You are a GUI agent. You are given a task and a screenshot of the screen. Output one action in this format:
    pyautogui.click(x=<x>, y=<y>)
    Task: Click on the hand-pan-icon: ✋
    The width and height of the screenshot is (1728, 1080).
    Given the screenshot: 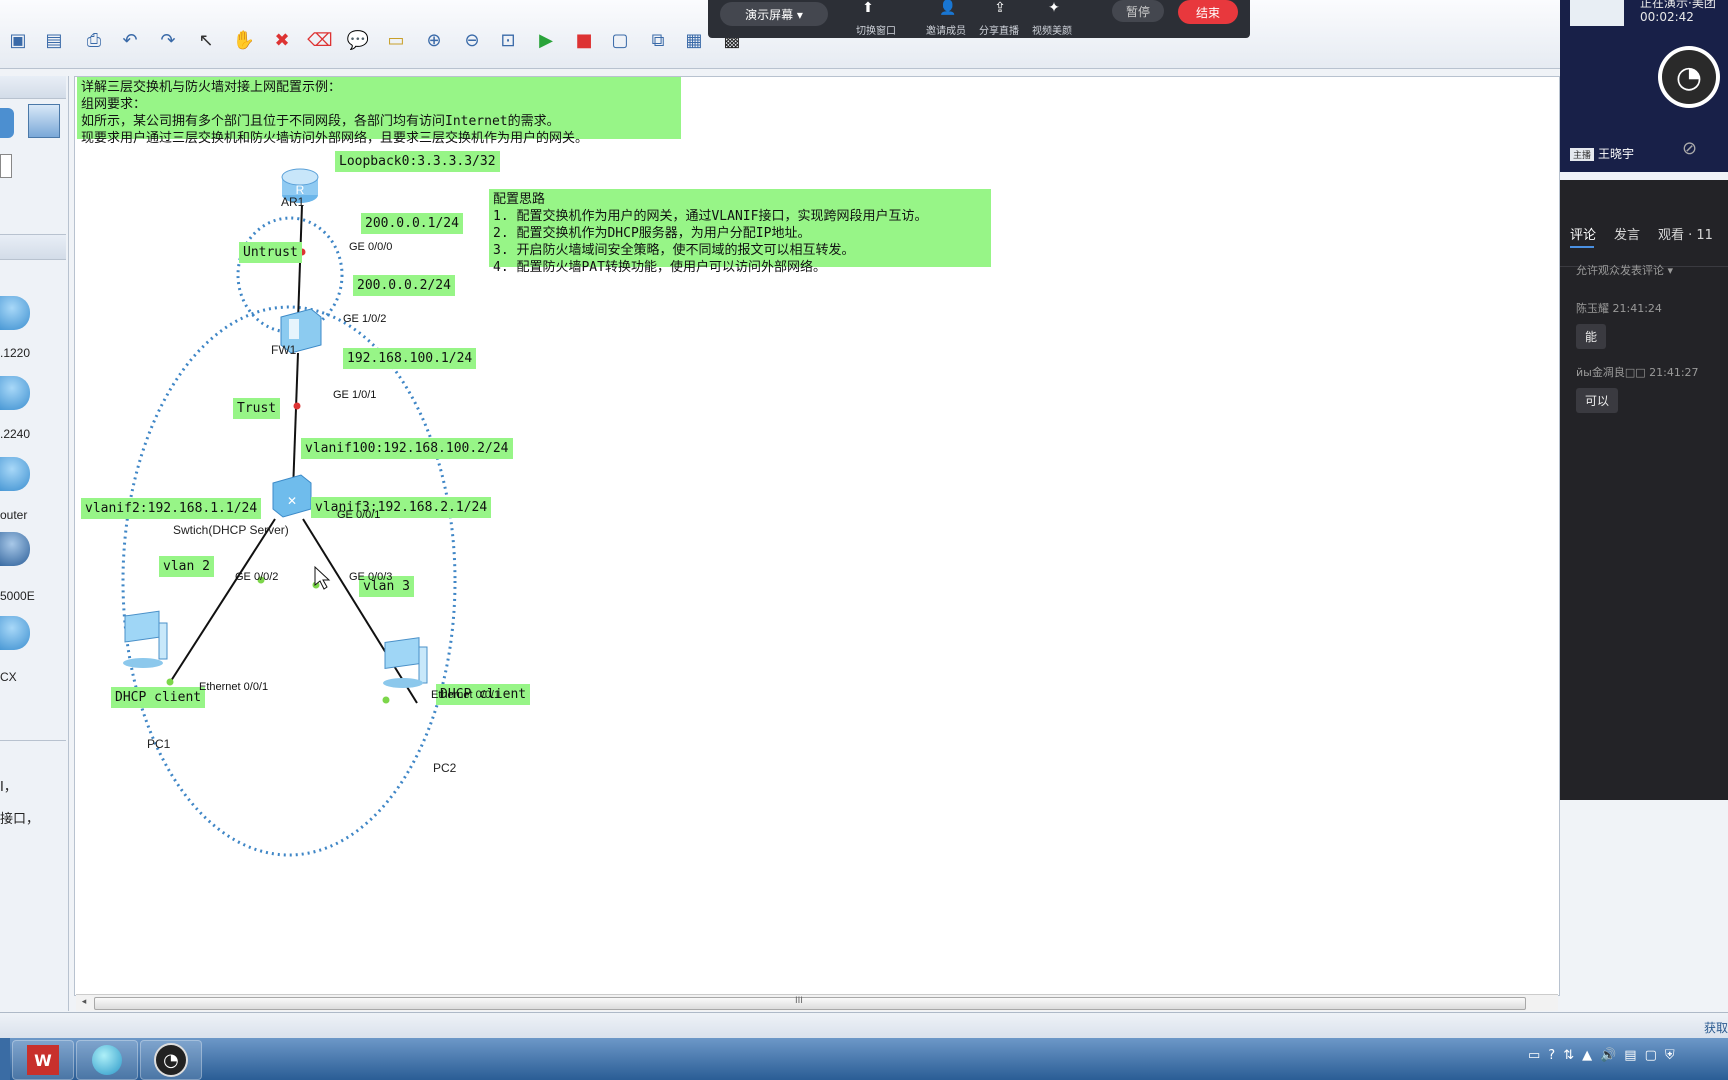 What is the action you would take?
    pyautogui.click(x=244, y=40)
    